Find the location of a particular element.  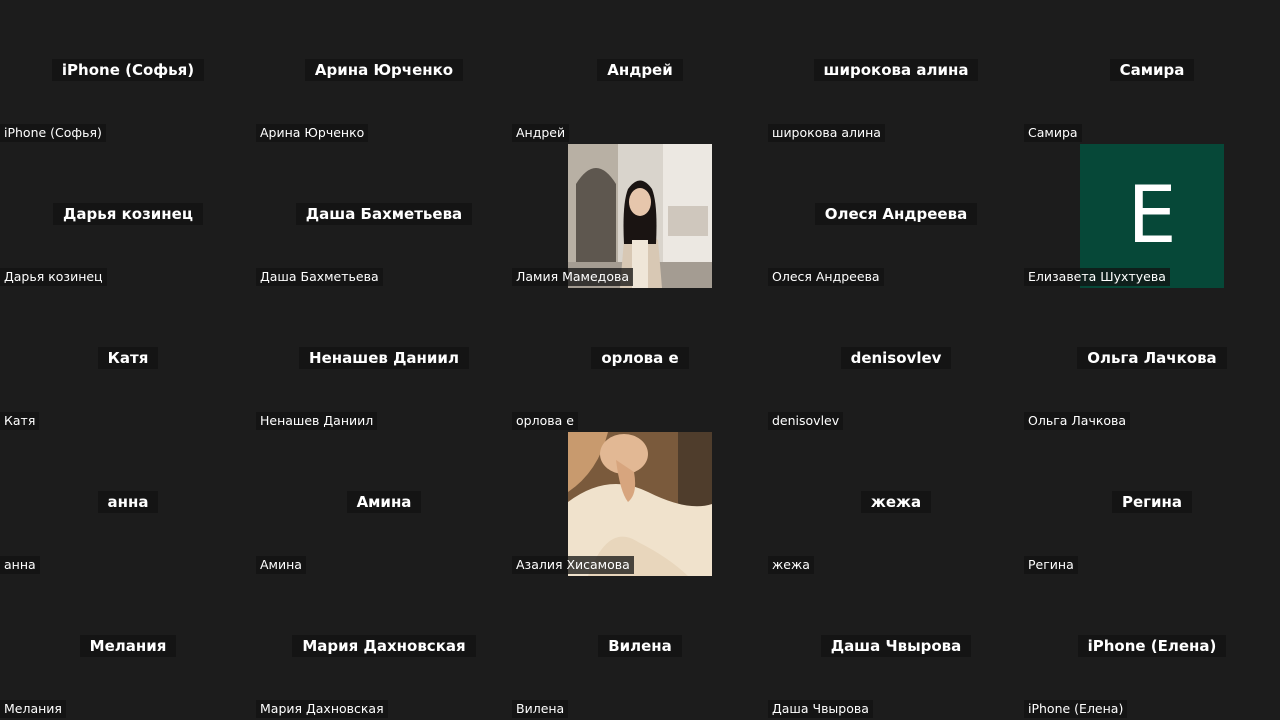

participant-display-name-text: Дарья козинец is located at coordinates (128, 214).